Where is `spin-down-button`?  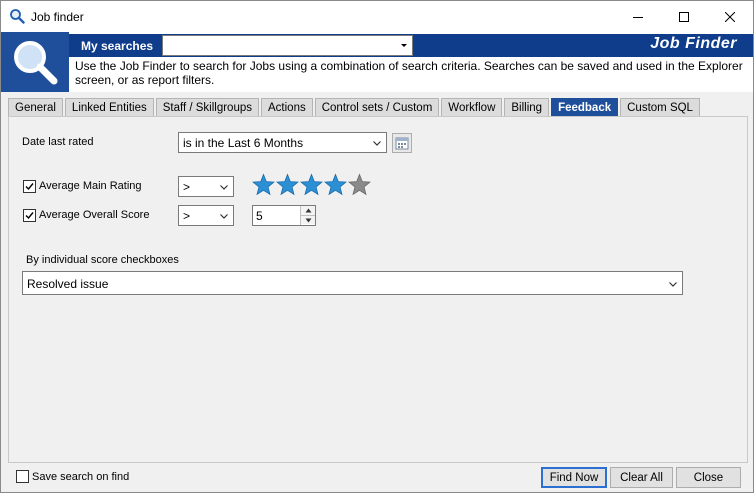 spin-down-button is located at coordinates (308, 219).